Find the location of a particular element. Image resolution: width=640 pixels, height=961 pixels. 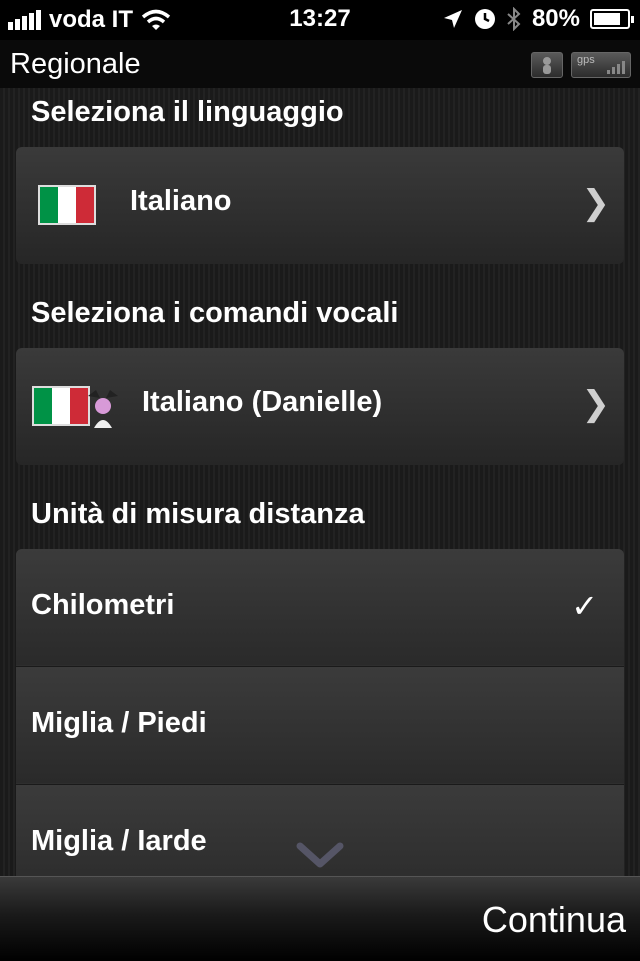

language-selector: Italiano ❯ is located at coordinates (320, 205).